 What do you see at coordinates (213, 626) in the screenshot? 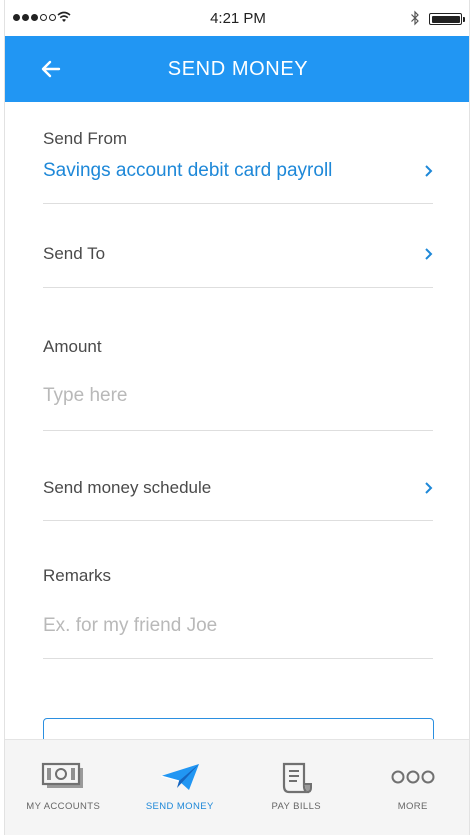
I see `remarks-input` at bounding box center [213, 626].